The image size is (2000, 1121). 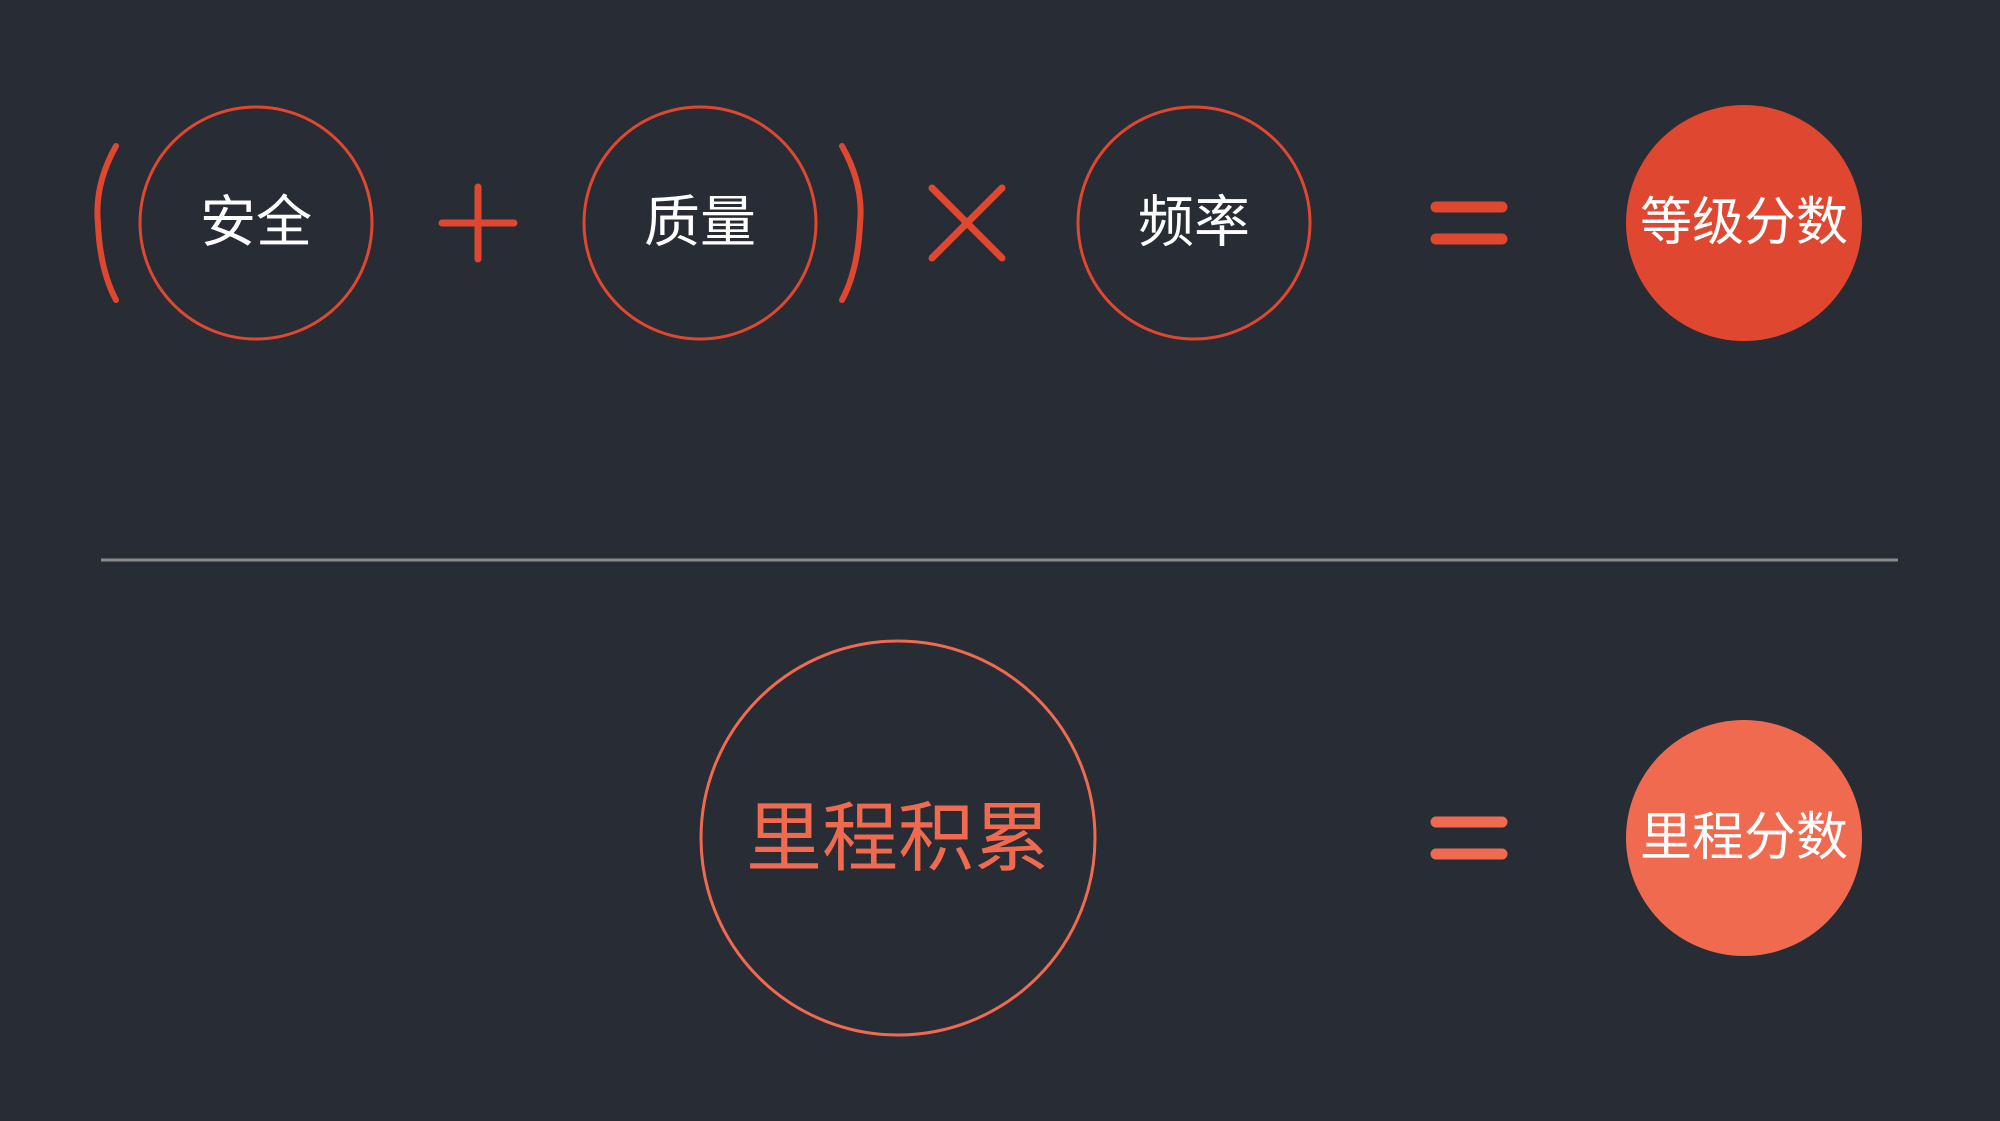 What do you see at coordinates (851, 223) in the screenshot?
I see `right-bracket` at bounding box center [851, 223].